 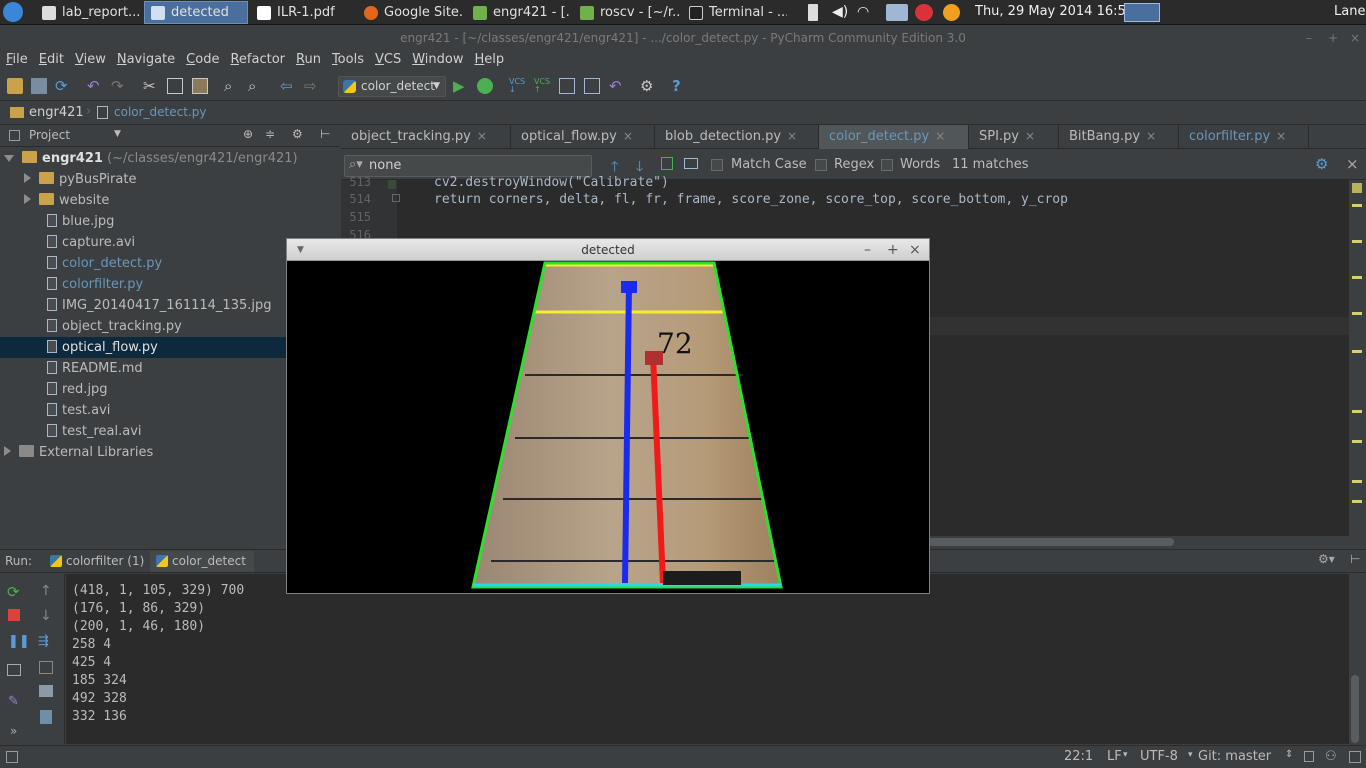 What do you see at coordinates (841, 12) in the screenshot?
I see `volume-icon: ◀)` at bounding box center [841, 12].